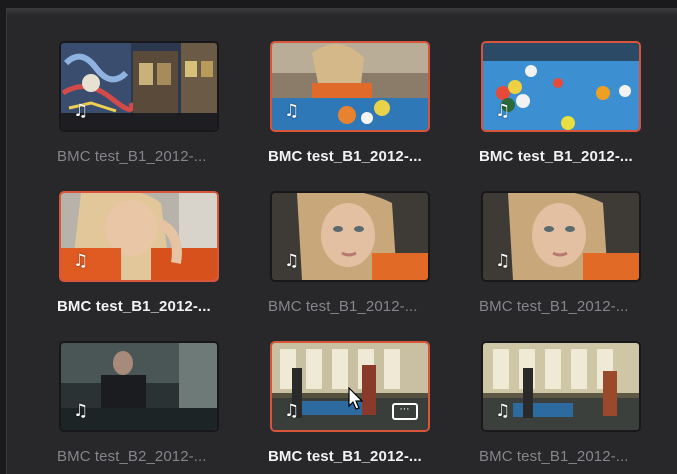  Describe the element at coordinates (405, 411) in the screenshot. I see `more-options-icon: ⋯` at that location.